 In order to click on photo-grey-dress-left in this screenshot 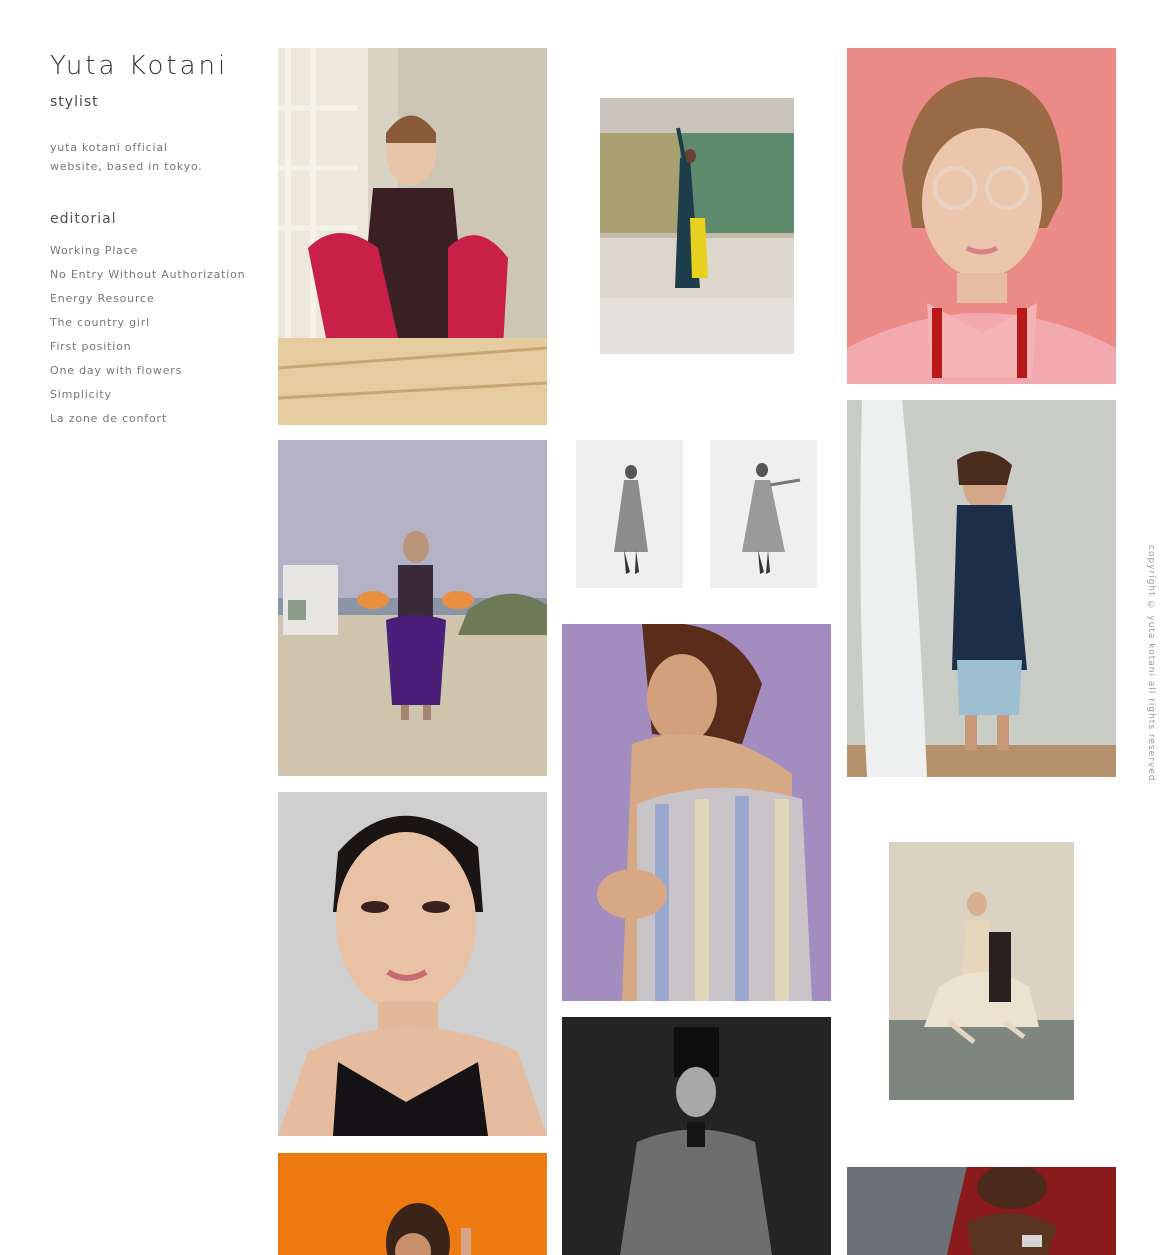, I will do `click(629, 514)`.